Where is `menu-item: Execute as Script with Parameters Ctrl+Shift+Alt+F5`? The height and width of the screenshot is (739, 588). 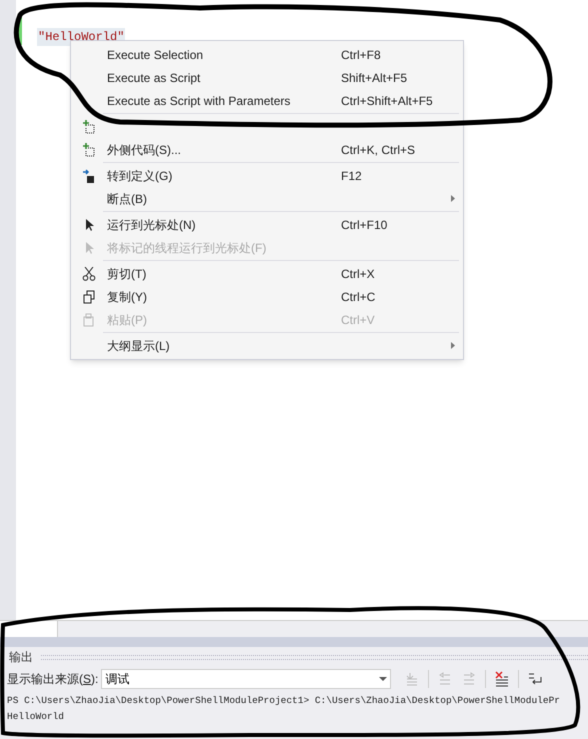
menu-item: Execute as Script with Parameters Ctrl+Shift+Alt+F5 is located at coordinates (267, 100).